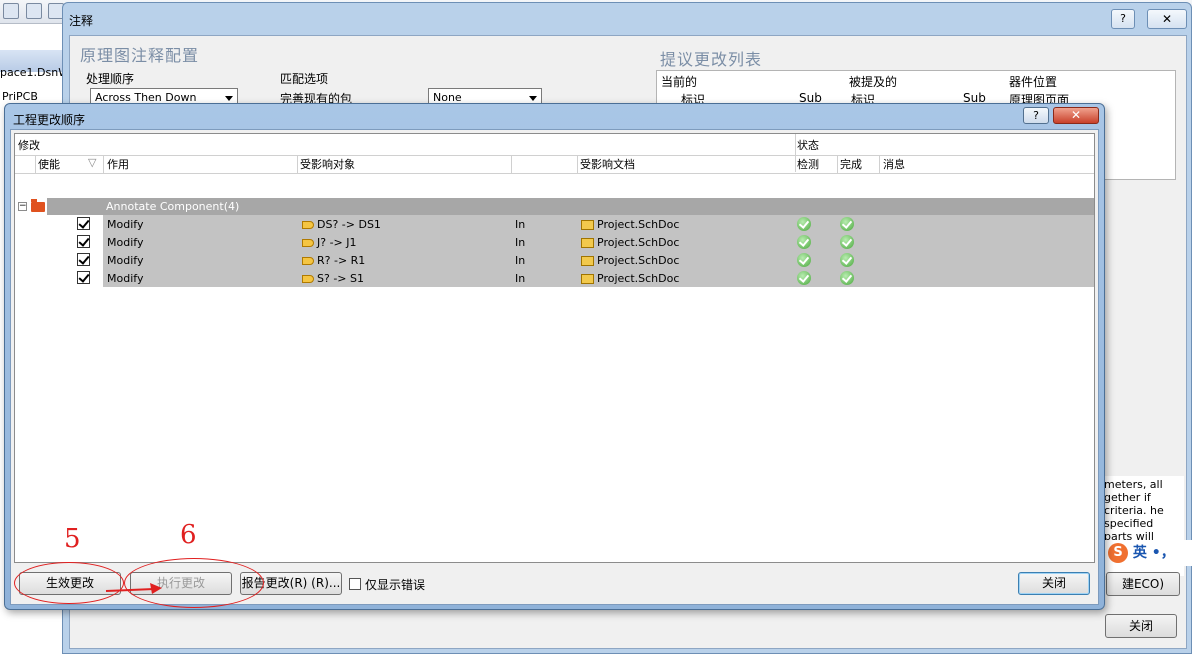  Describe the element at coordinates (333, 260) in the screenshot. I see `object-cell: R? -> R1` at that location.